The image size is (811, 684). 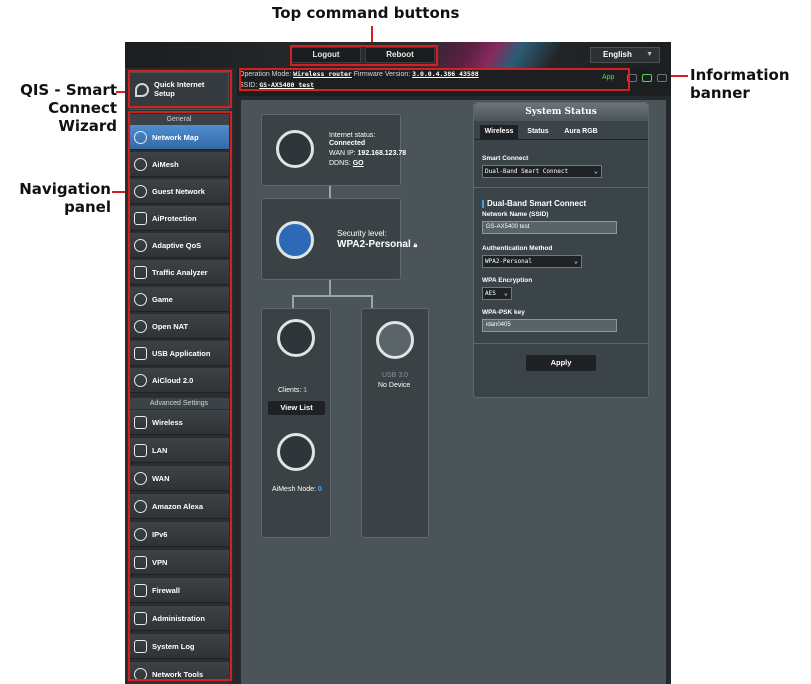 I want to click on apply-button: Apply, so click(x=561, y=363).